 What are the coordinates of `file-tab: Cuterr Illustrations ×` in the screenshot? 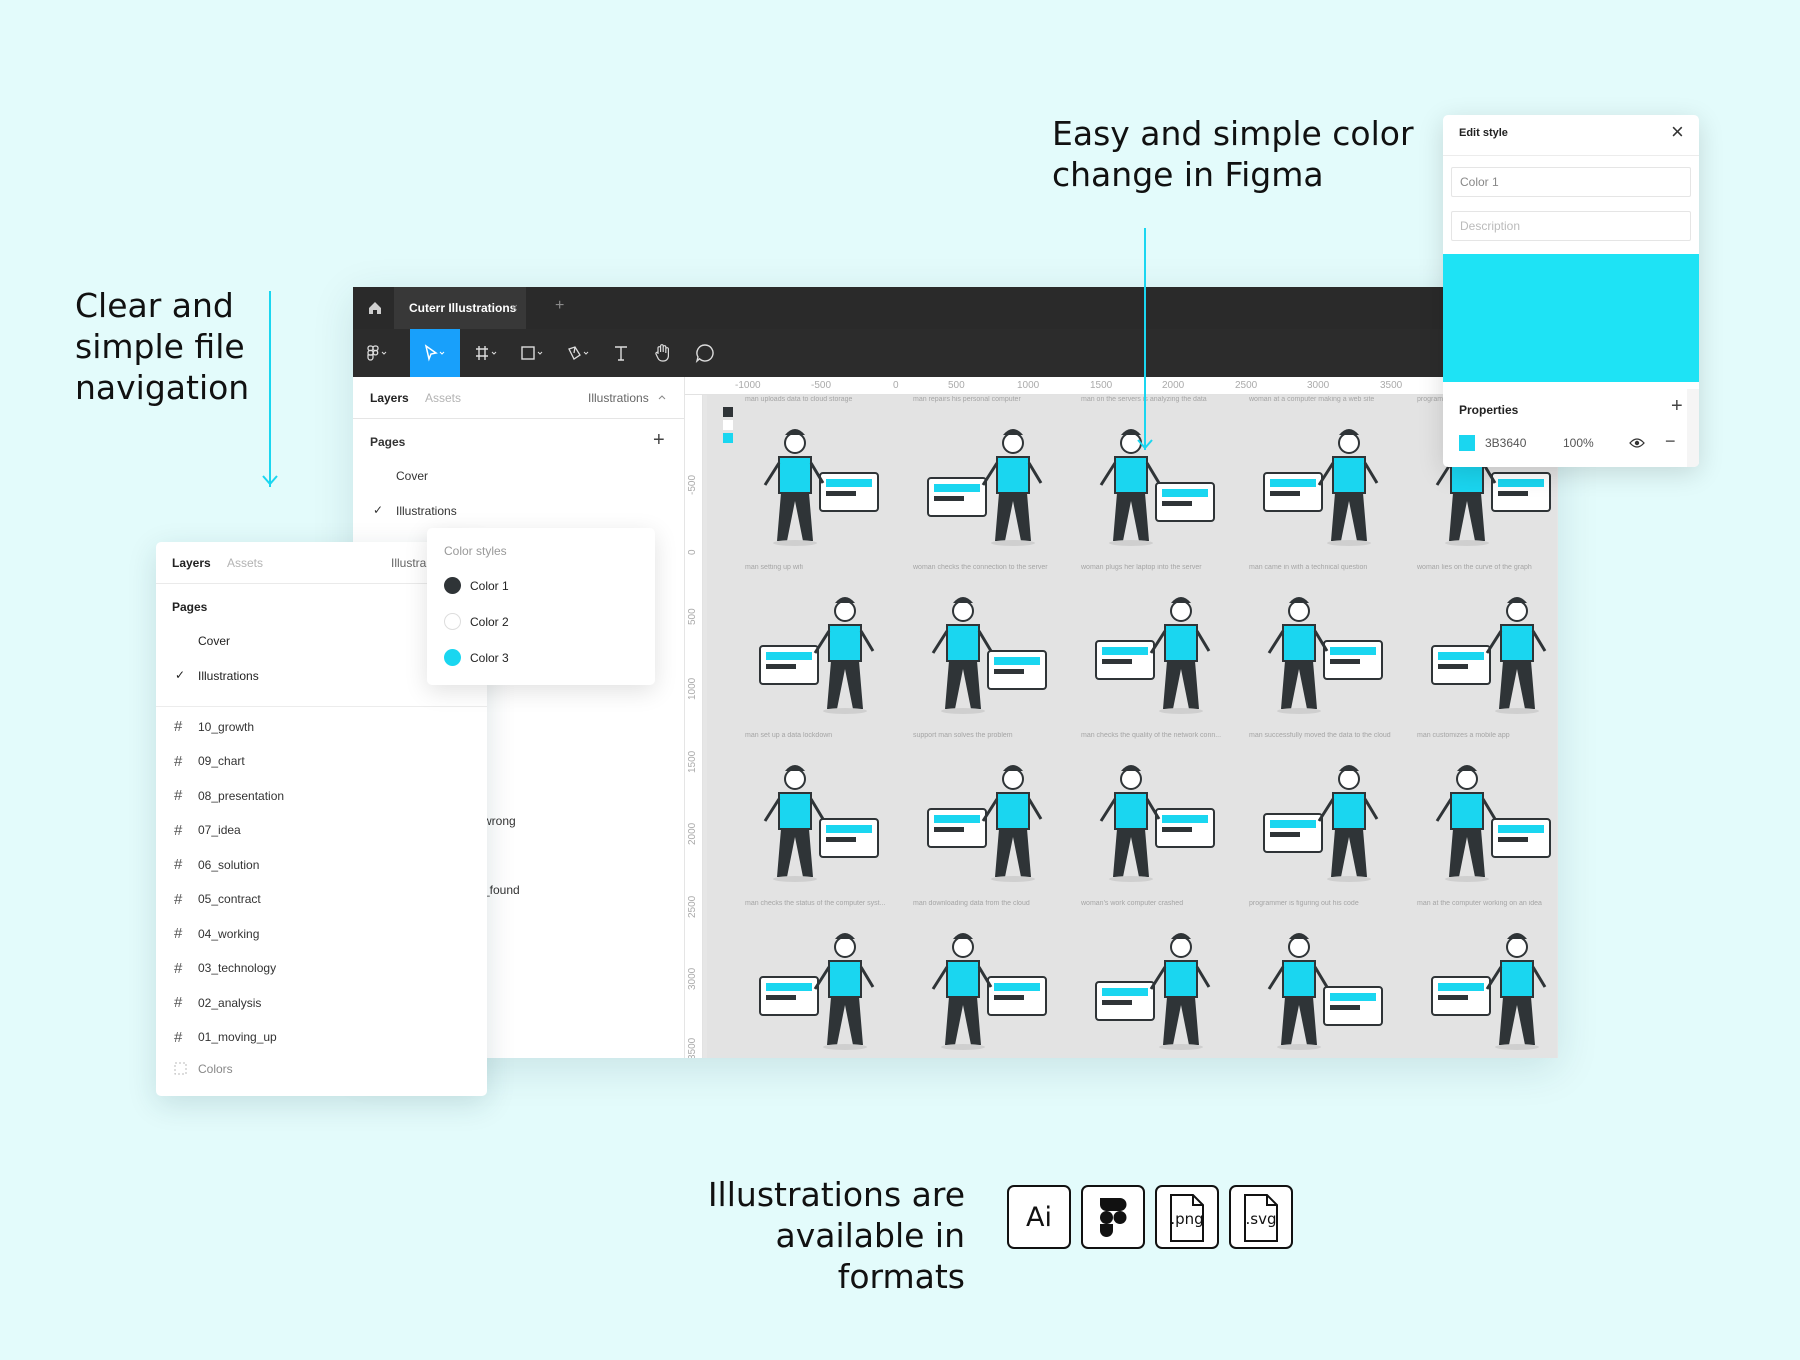 It's located at (460, 308).